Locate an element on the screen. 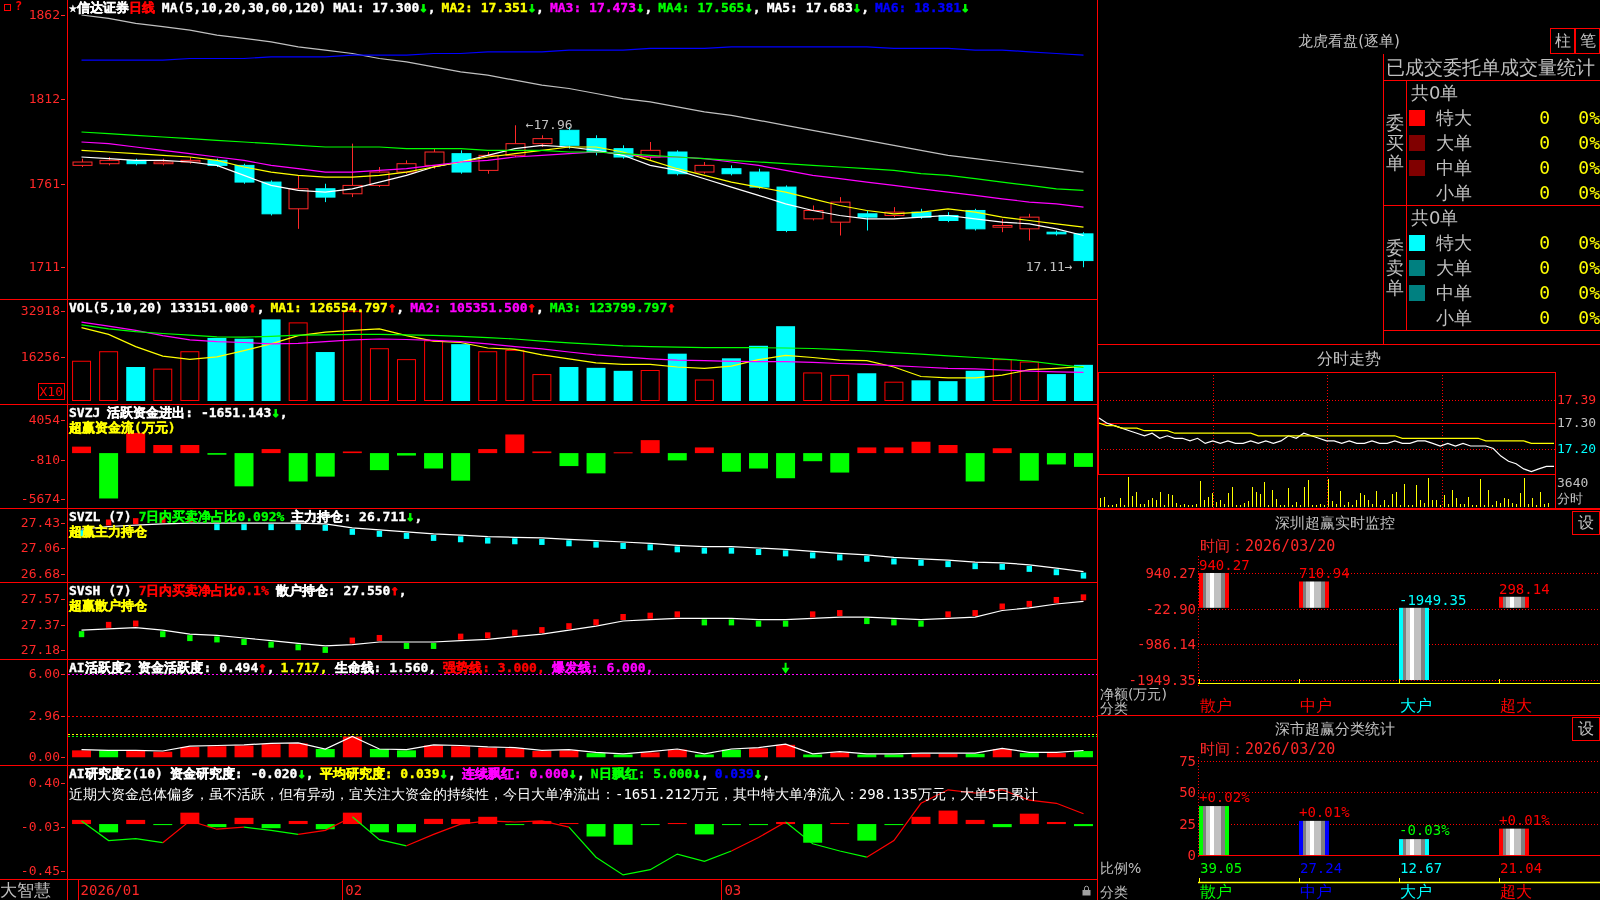  indicator-label: 超赢资金流(万元) is located at coordinates (122, 427).